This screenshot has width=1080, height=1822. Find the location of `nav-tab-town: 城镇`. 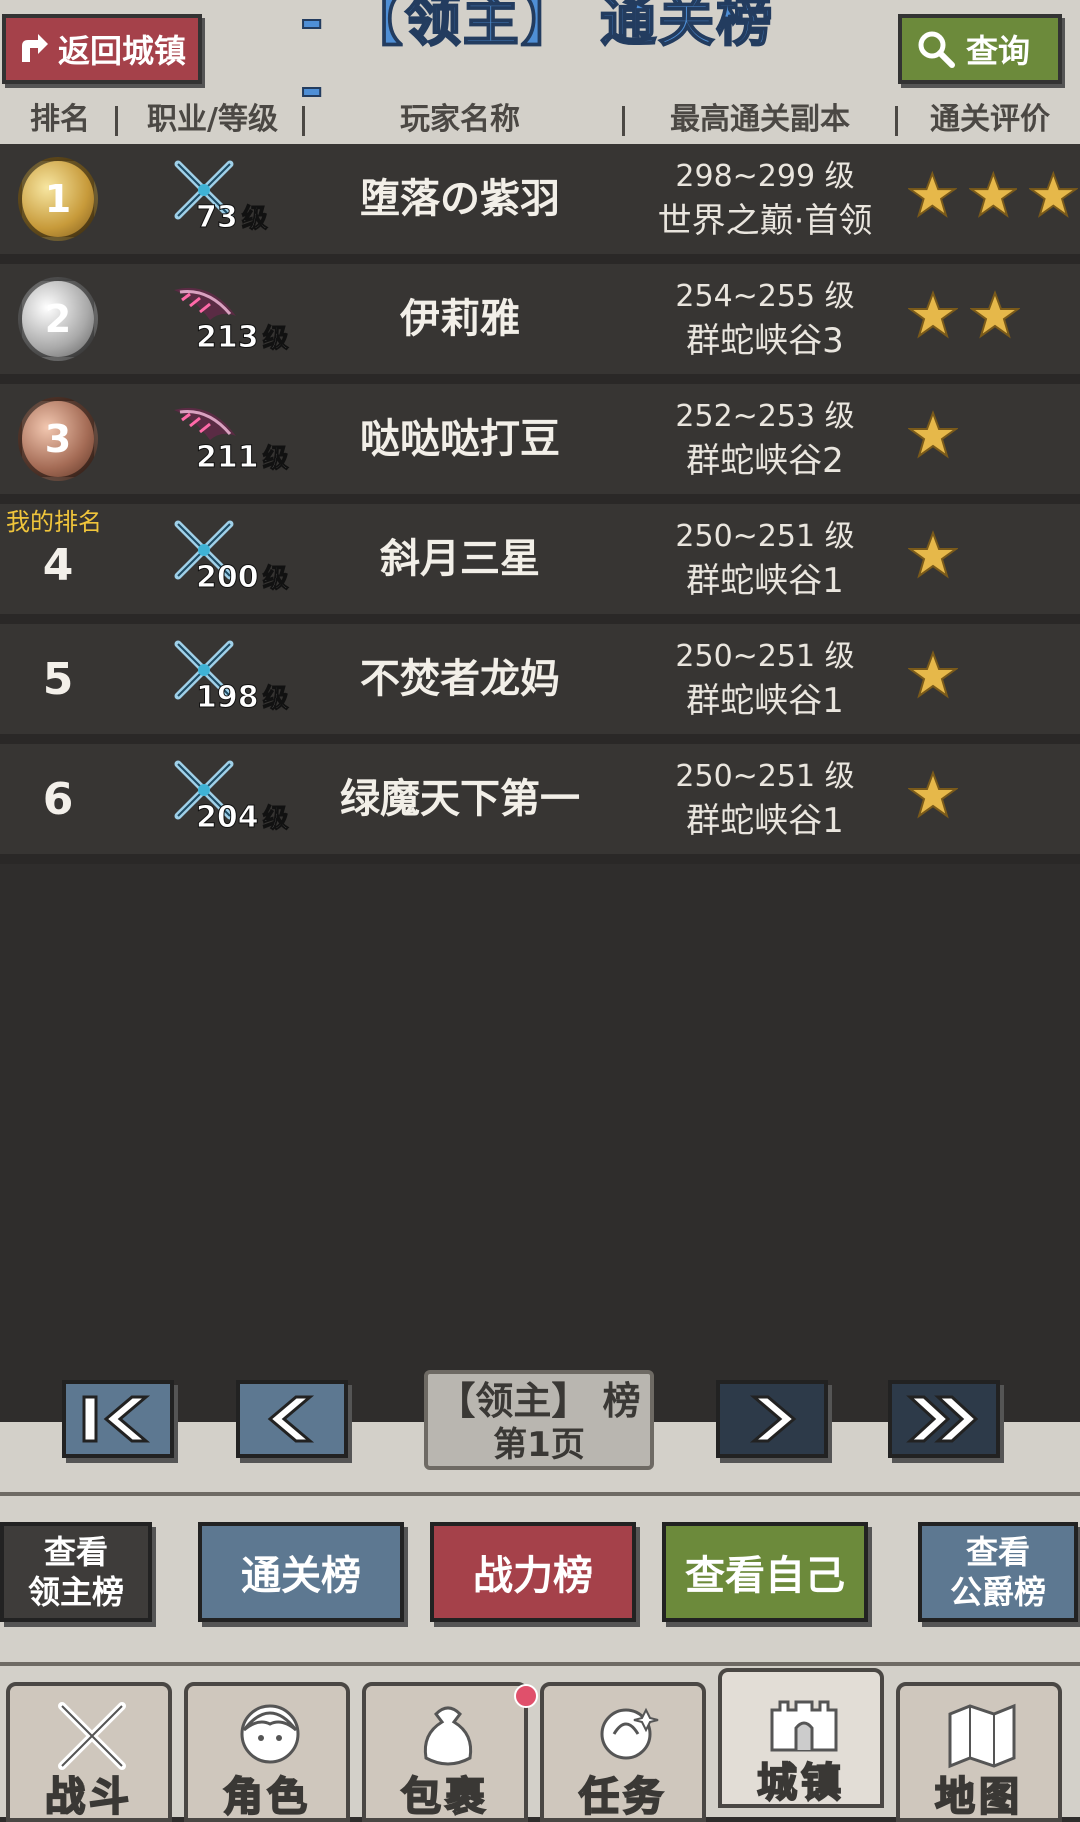

nav-tab-town: 城镇 is located at coordinates (801, 1738).